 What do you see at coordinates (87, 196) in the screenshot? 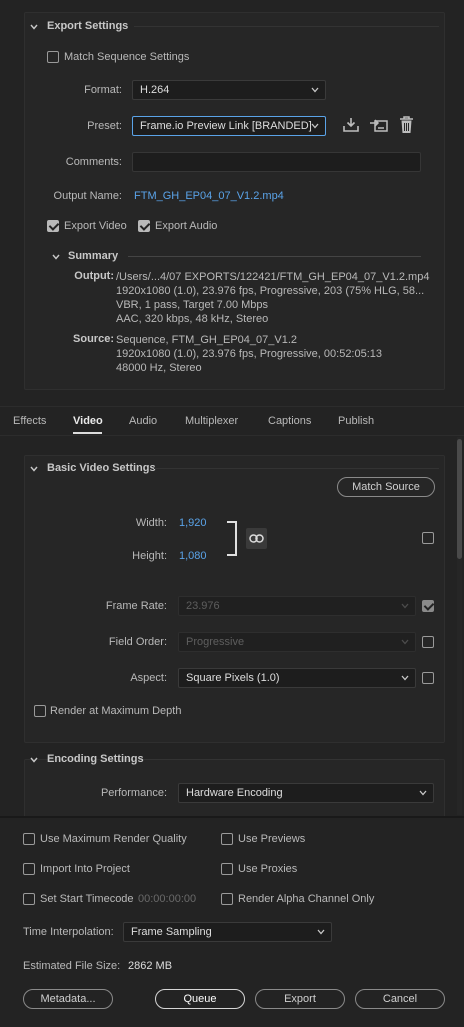
I see `output-name-label: Output Name:` at bounding box center [87, 196].